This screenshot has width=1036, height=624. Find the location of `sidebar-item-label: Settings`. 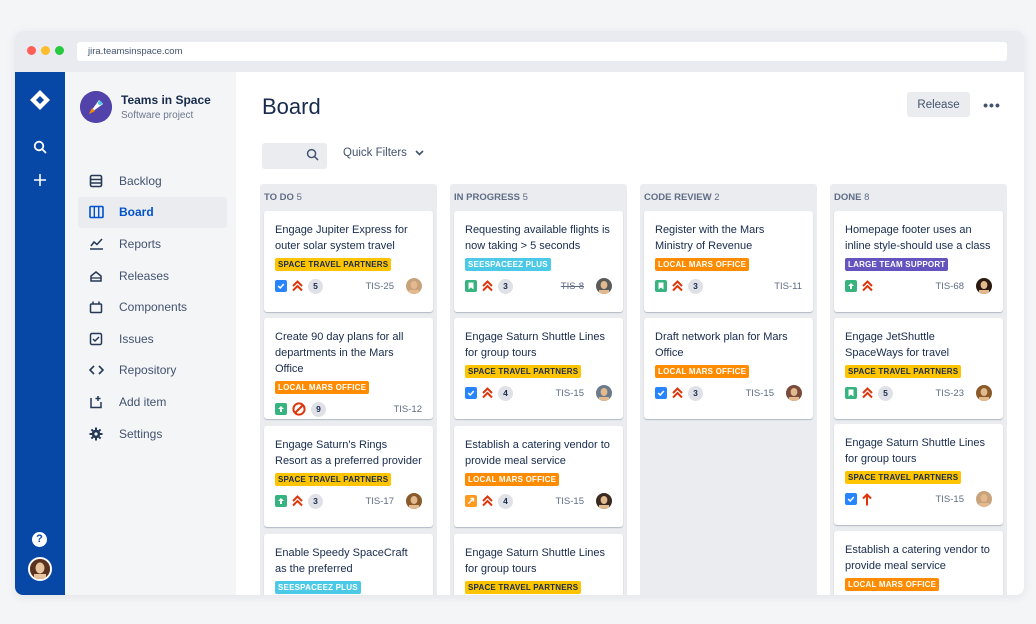

sidebar-item-label: Settings is located at coordinates (141, 433).